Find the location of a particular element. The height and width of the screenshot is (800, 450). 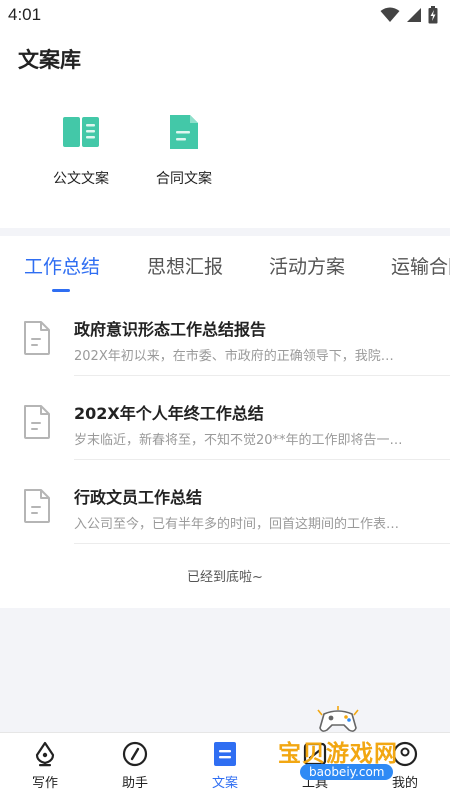

article-title: 202X年个人年终工作总结 is located at coordinates (169, 413).